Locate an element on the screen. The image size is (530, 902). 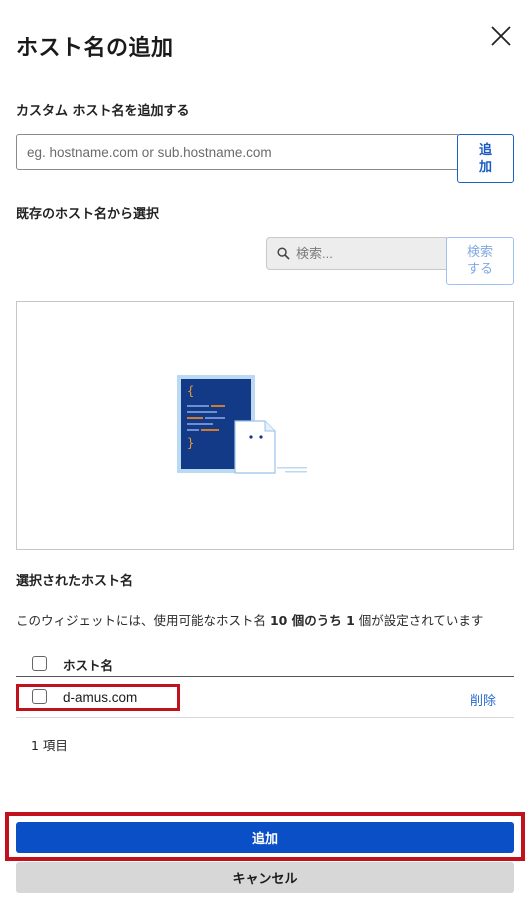
search-box is located at coordinates (356, 253).